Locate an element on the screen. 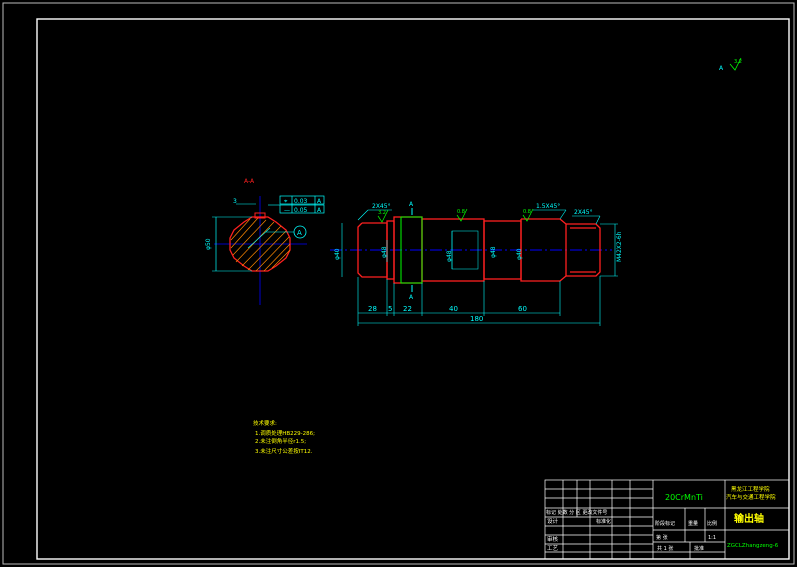  svg-text: 1.调质处理HB229-286; is located at coordinates (285, 433).